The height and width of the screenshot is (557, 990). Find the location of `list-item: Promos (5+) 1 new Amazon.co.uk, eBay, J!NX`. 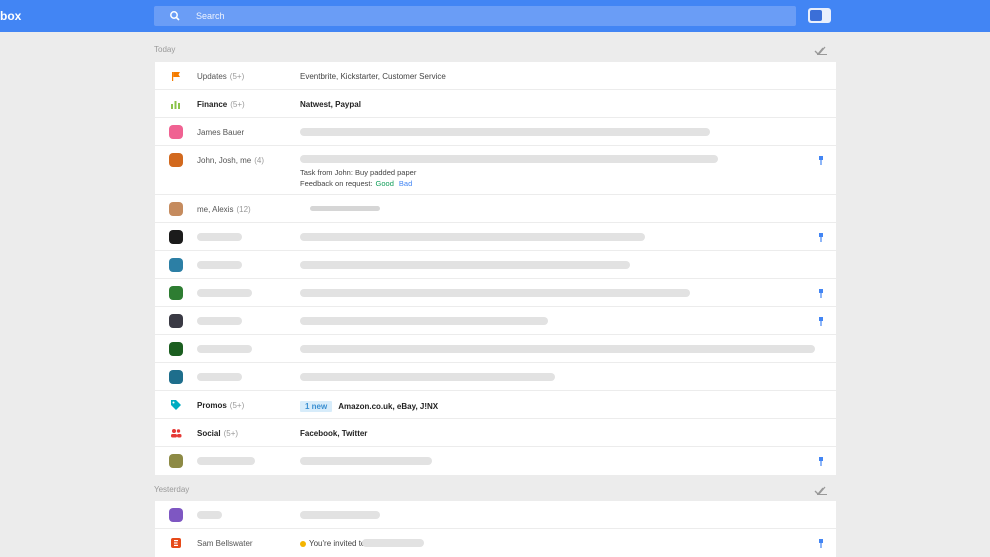

list-item: Promos (5+) 1 new Amazon.co.uk, eBay, J!NX is located at coordinates (495, 405).